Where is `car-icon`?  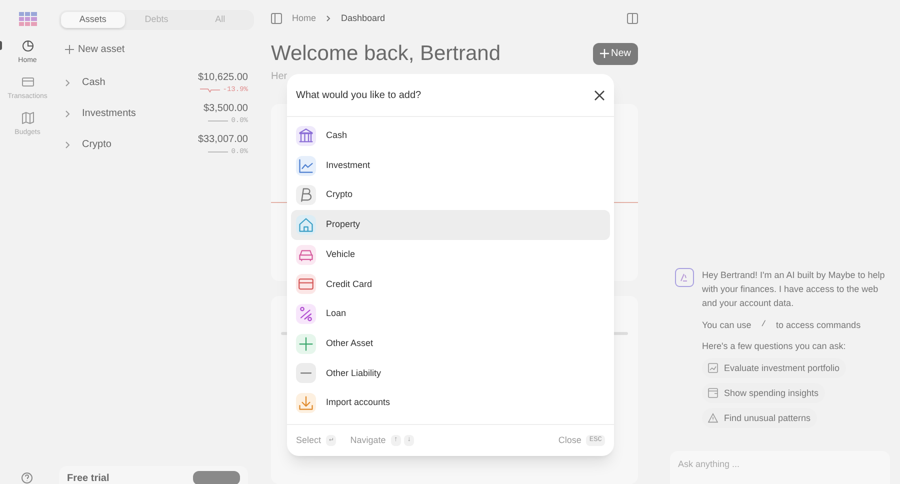
car-icon is located at coordinates (306, 254).